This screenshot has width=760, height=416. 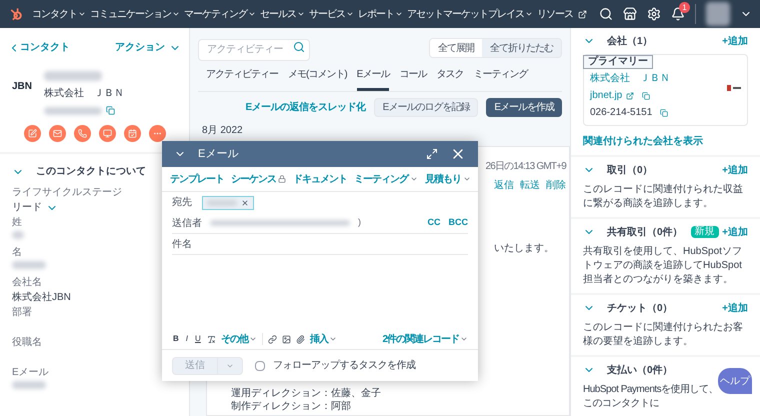 I want to click on store-icon, so click(x=630, y=14).